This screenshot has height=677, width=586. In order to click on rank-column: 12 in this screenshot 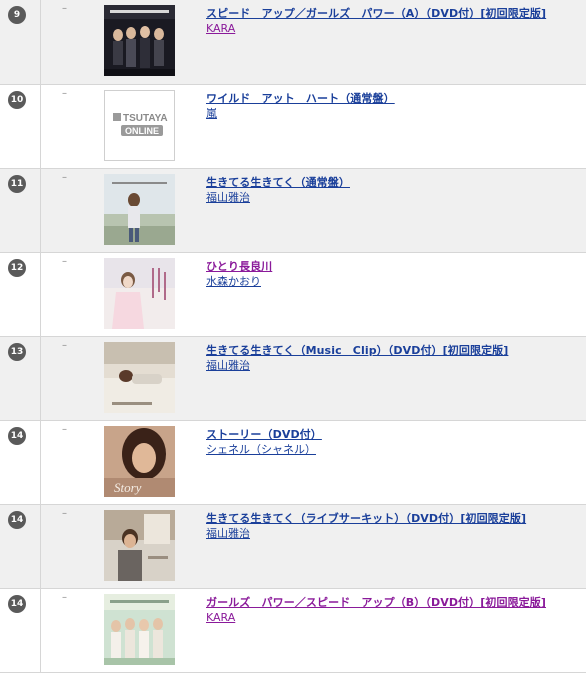, I will do `click(20, 294)`.